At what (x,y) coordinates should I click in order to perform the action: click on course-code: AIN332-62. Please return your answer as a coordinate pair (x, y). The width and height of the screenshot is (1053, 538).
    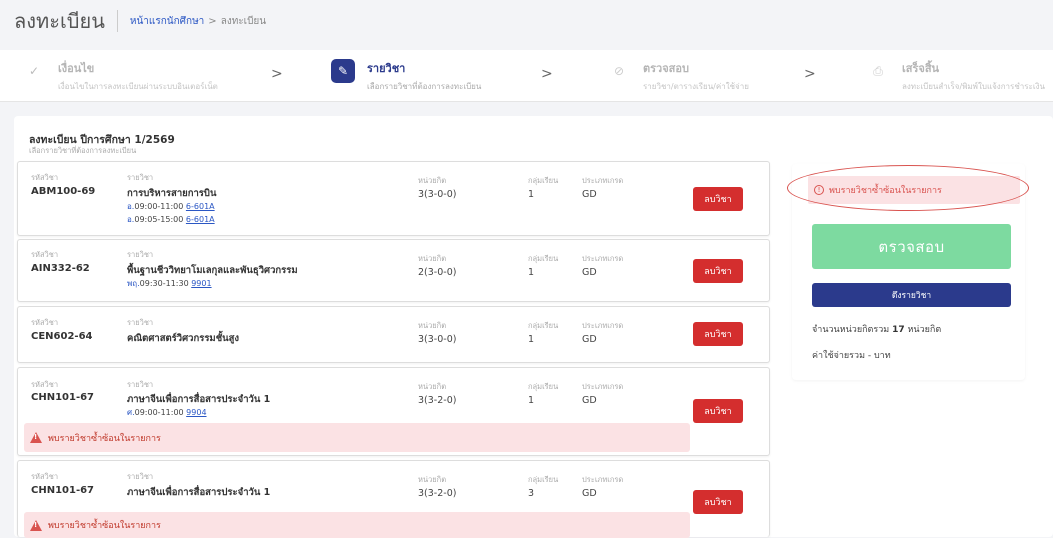
    Looking at the image, I should click on (60, 268).